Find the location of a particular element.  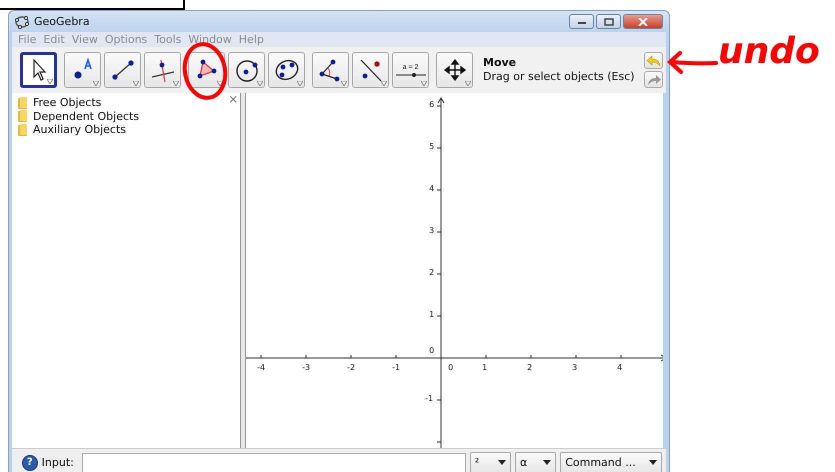

y-axis-label: -1 is located at coordinates (429, 399).